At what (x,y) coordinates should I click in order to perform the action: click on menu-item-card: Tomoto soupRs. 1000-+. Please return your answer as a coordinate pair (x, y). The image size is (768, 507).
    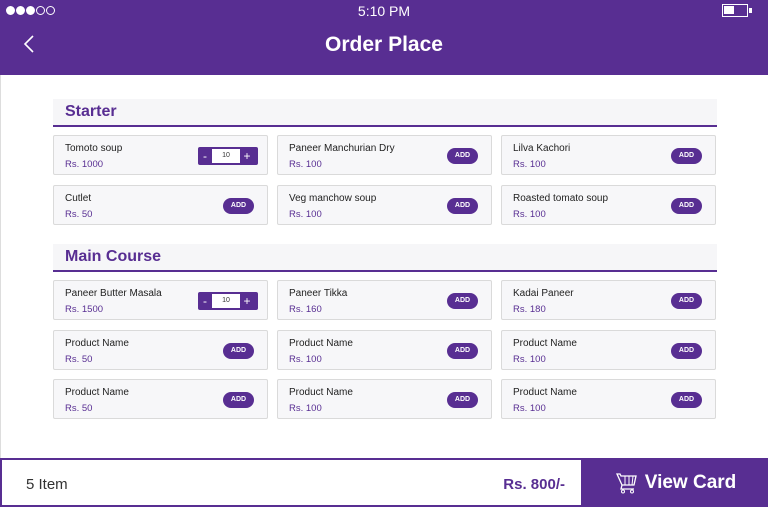
    Looking at the image, I should click on (160, 155).